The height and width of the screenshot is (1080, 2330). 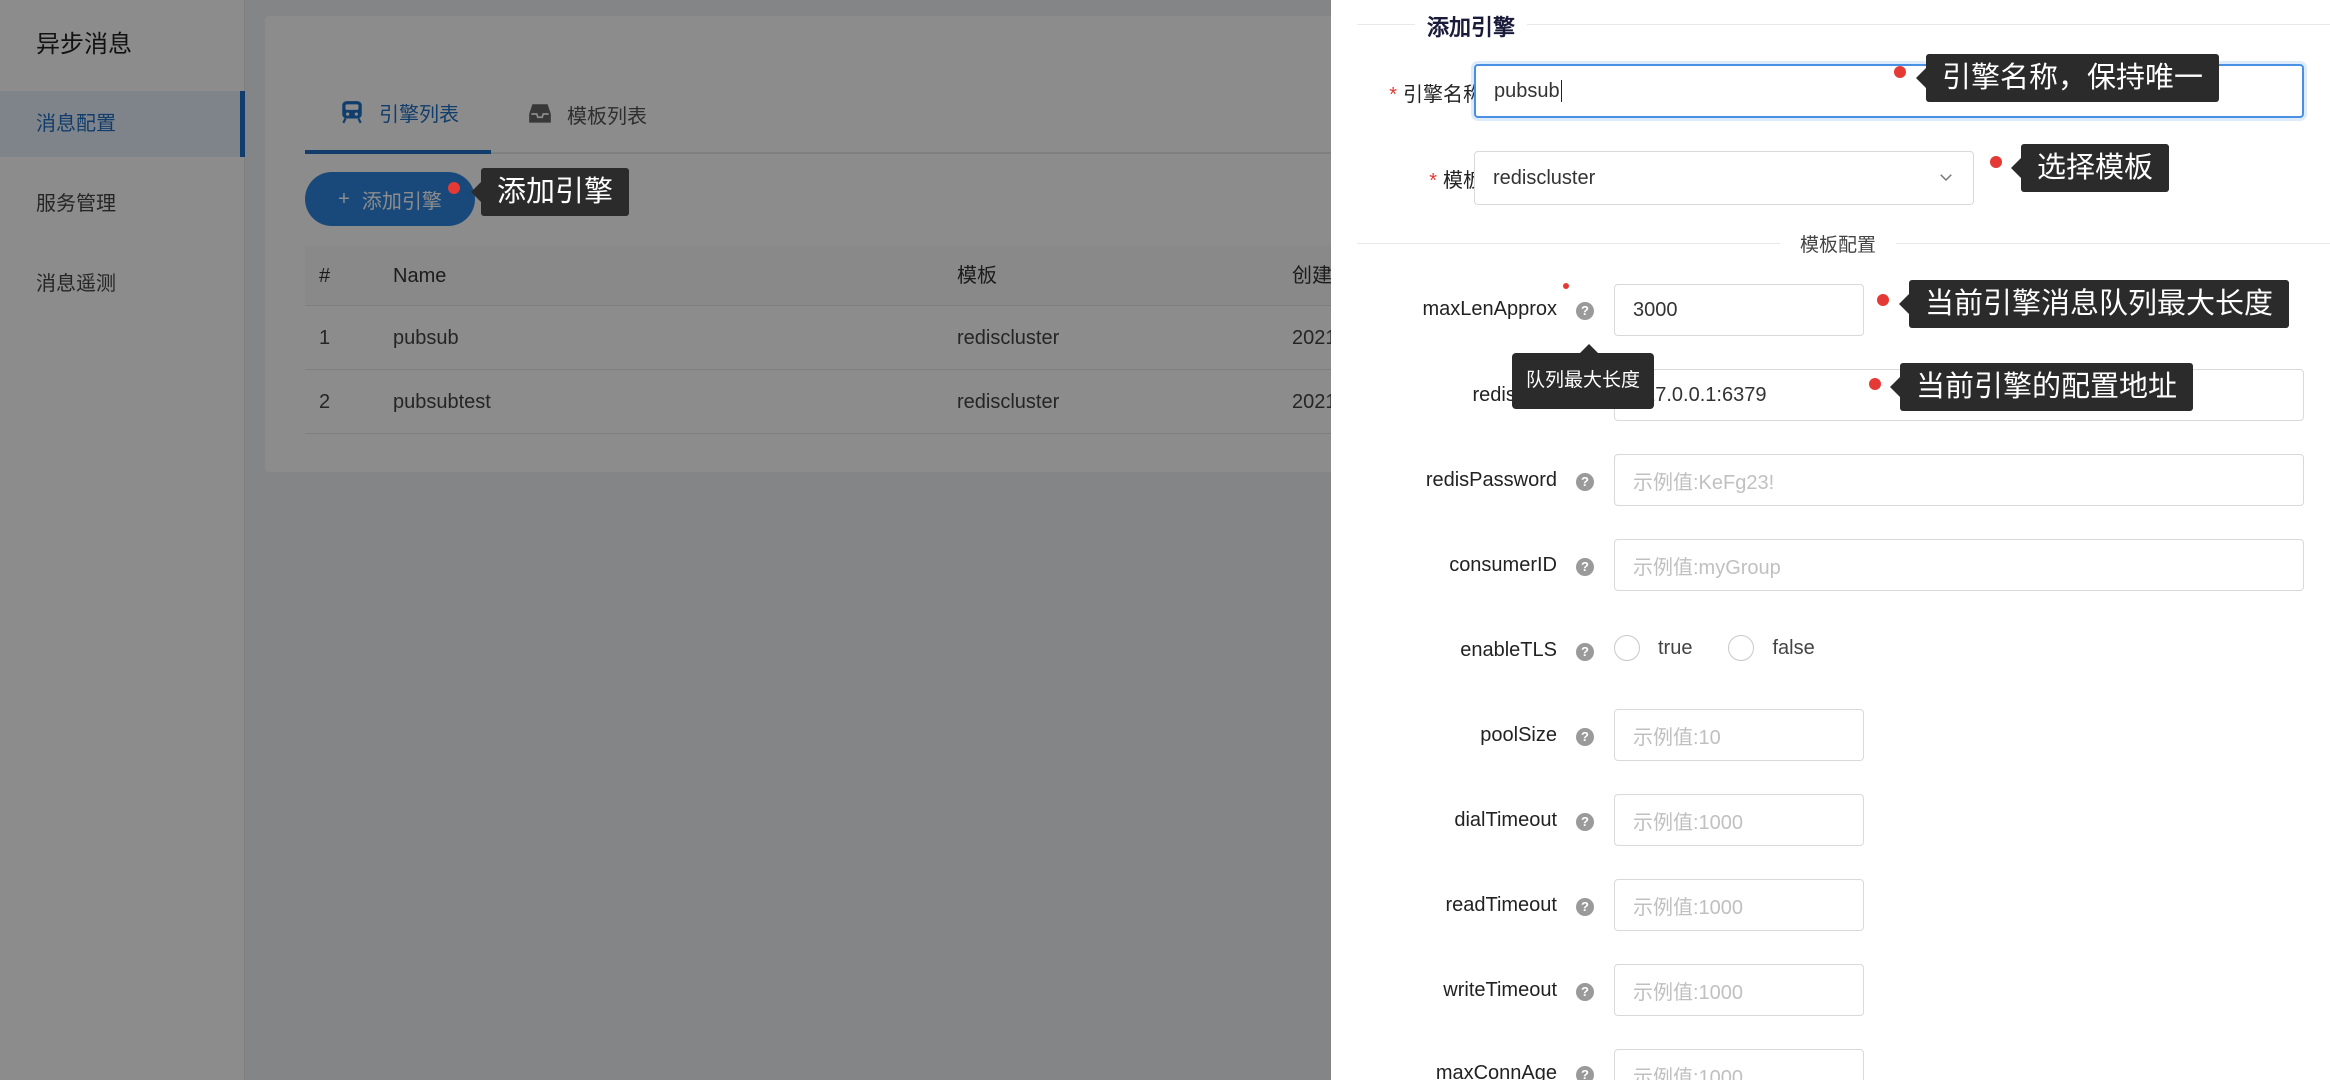 I want to click on dialtimeout-input: 示例值:1000, so click(x=1739, y=820).